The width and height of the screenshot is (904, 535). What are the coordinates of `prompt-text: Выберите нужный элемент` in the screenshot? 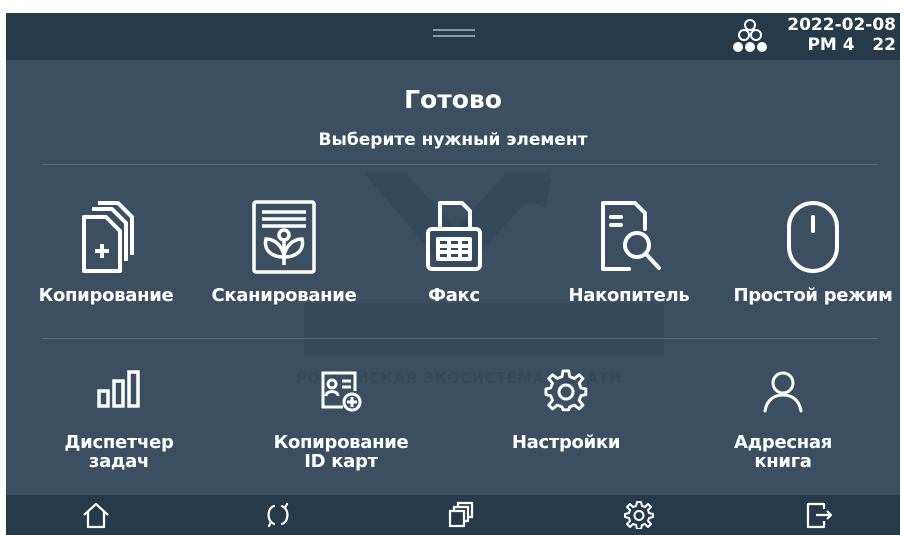 It's located at (453, 140).